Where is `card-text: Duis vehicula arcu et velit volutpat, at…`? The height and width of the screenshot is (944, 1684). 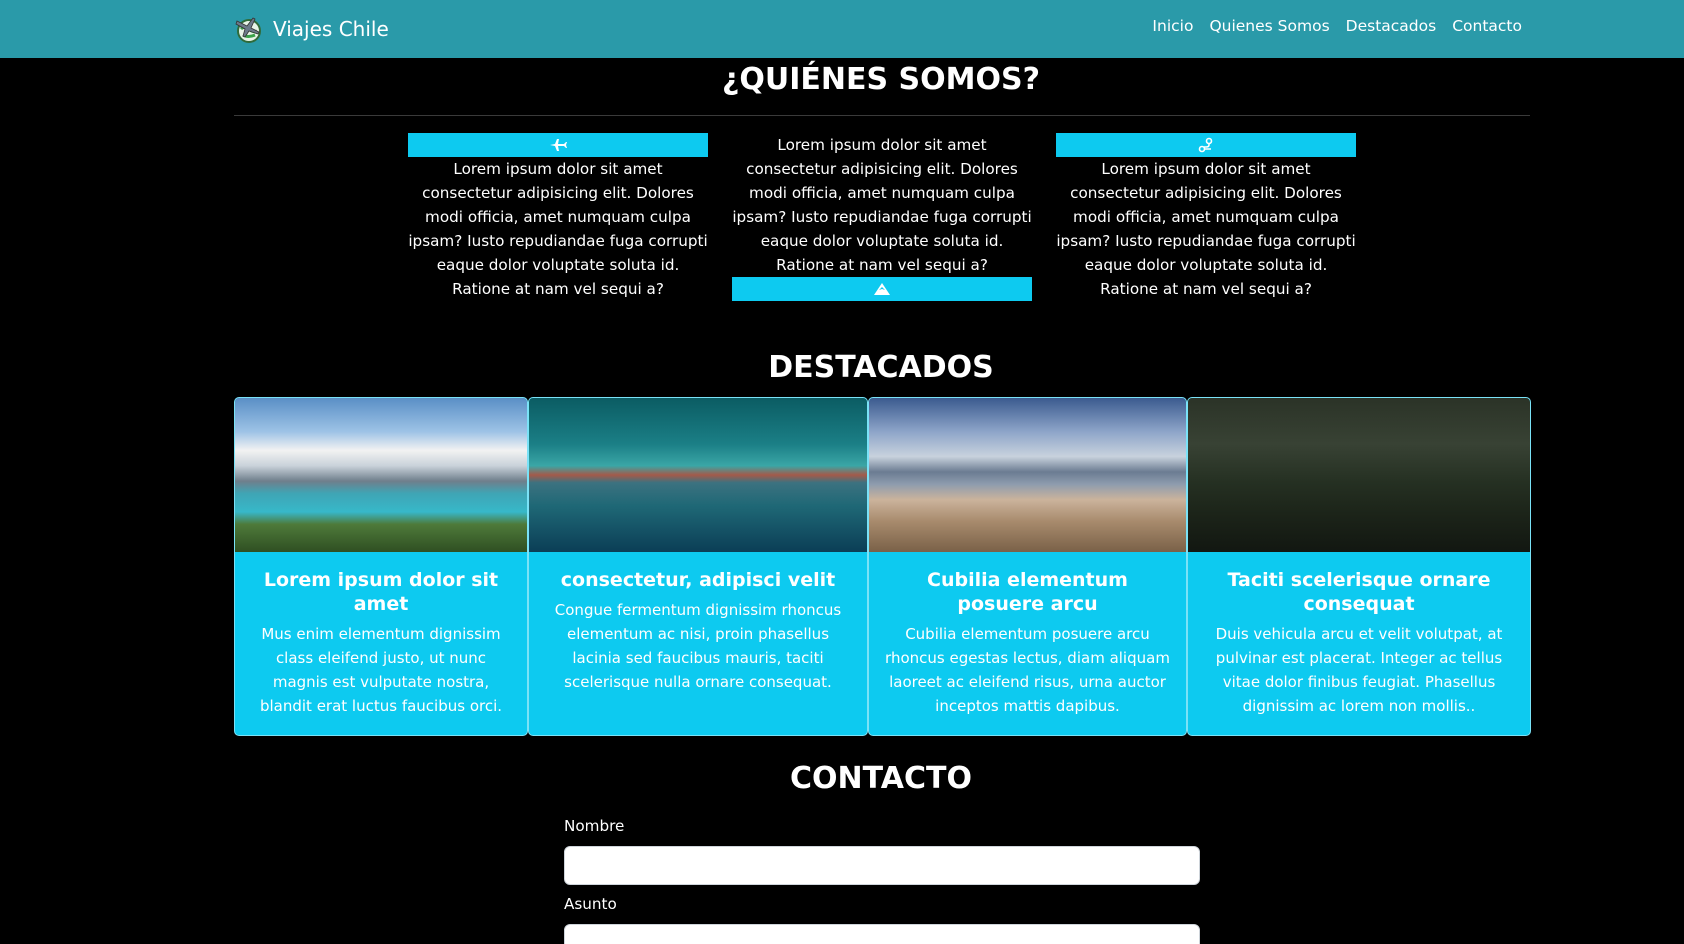 card-text: Duis vehicula arcu et velit volutpat, at… is located at coordinates (1359, 670).